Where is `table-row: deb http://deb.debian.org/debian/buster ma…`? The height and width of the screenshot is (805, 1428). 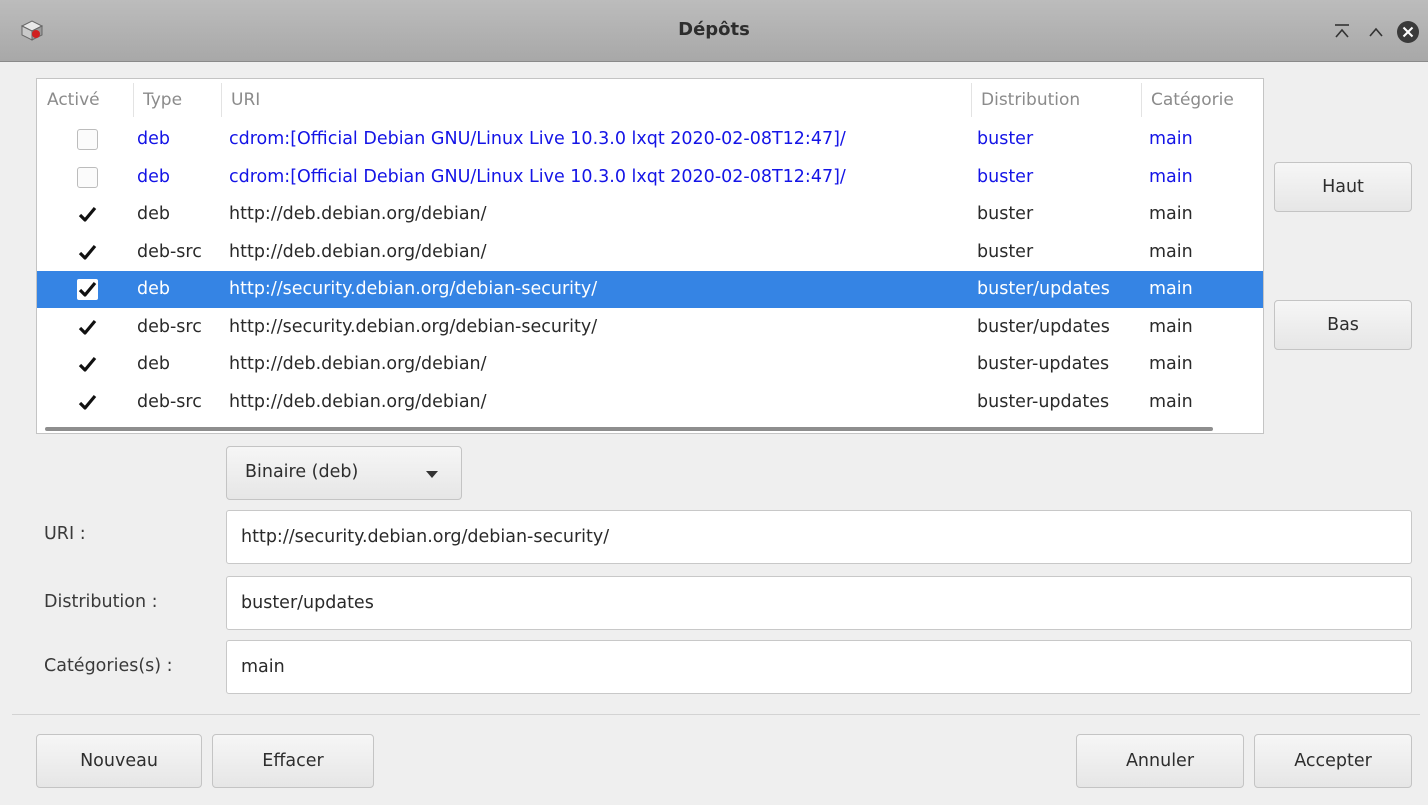
table-row: deb http://deb.debian.org/debian/buster ma… is located at coordinates (650, 214).